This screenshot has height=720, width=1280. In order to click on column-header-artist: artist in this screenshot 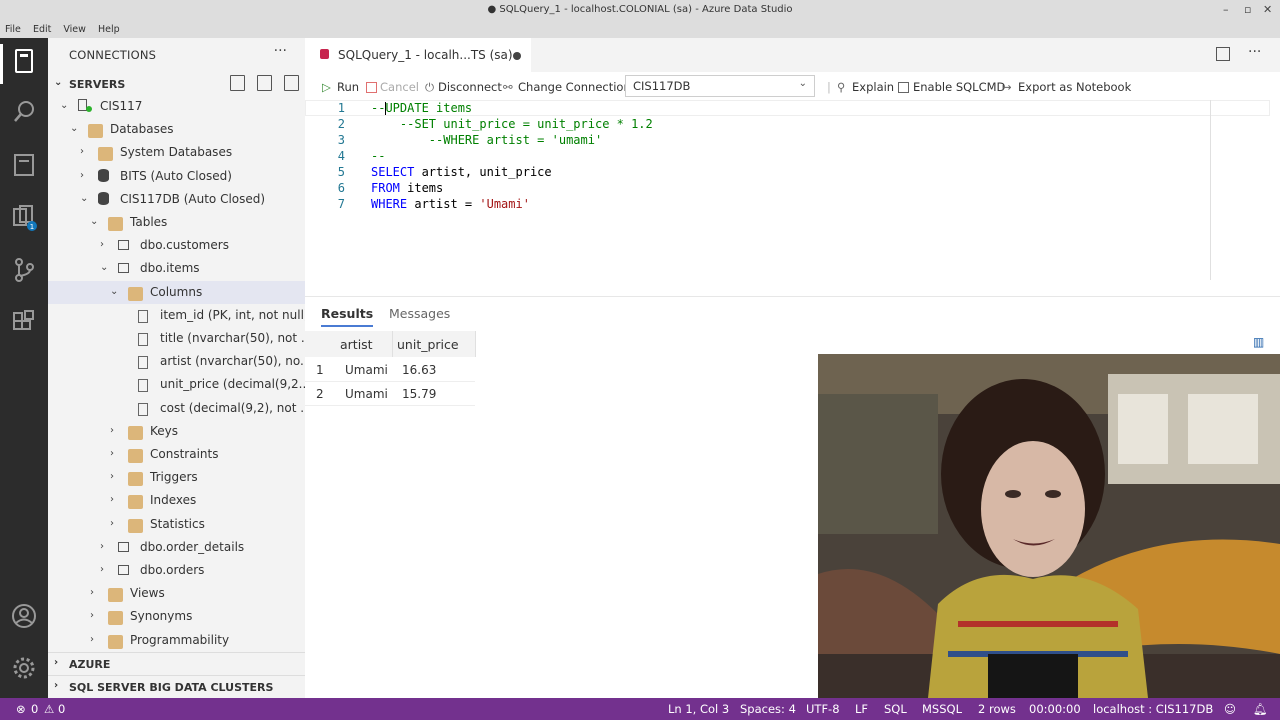, I will do `click(364, 344)`.